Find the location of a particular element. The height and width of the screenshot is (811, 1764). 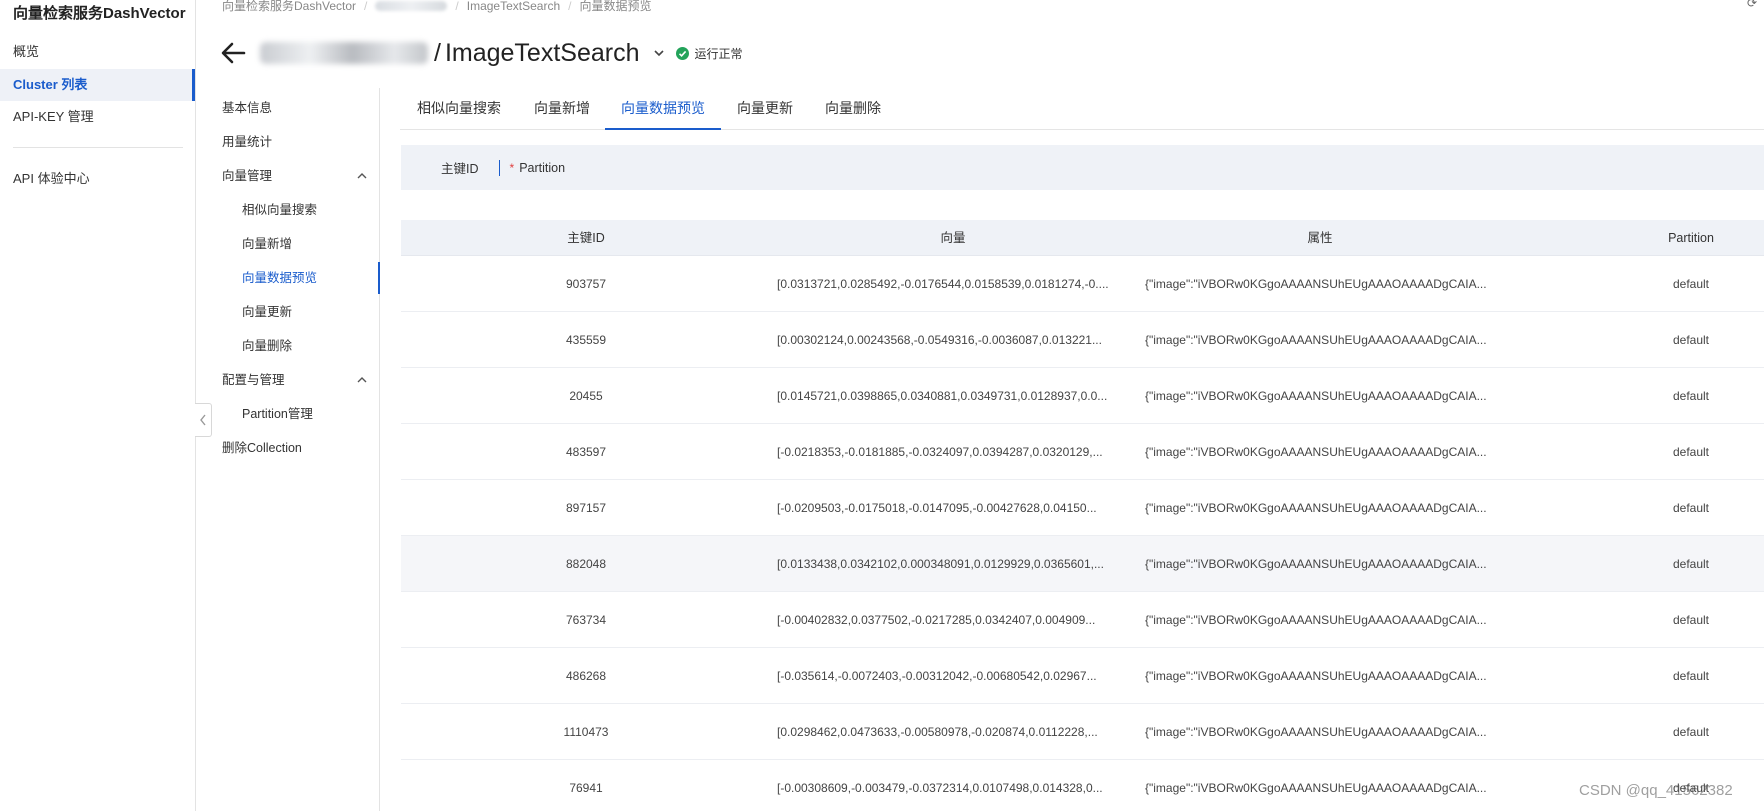

column-header-attributes: 属性 is located at coordinates (1320, 238).